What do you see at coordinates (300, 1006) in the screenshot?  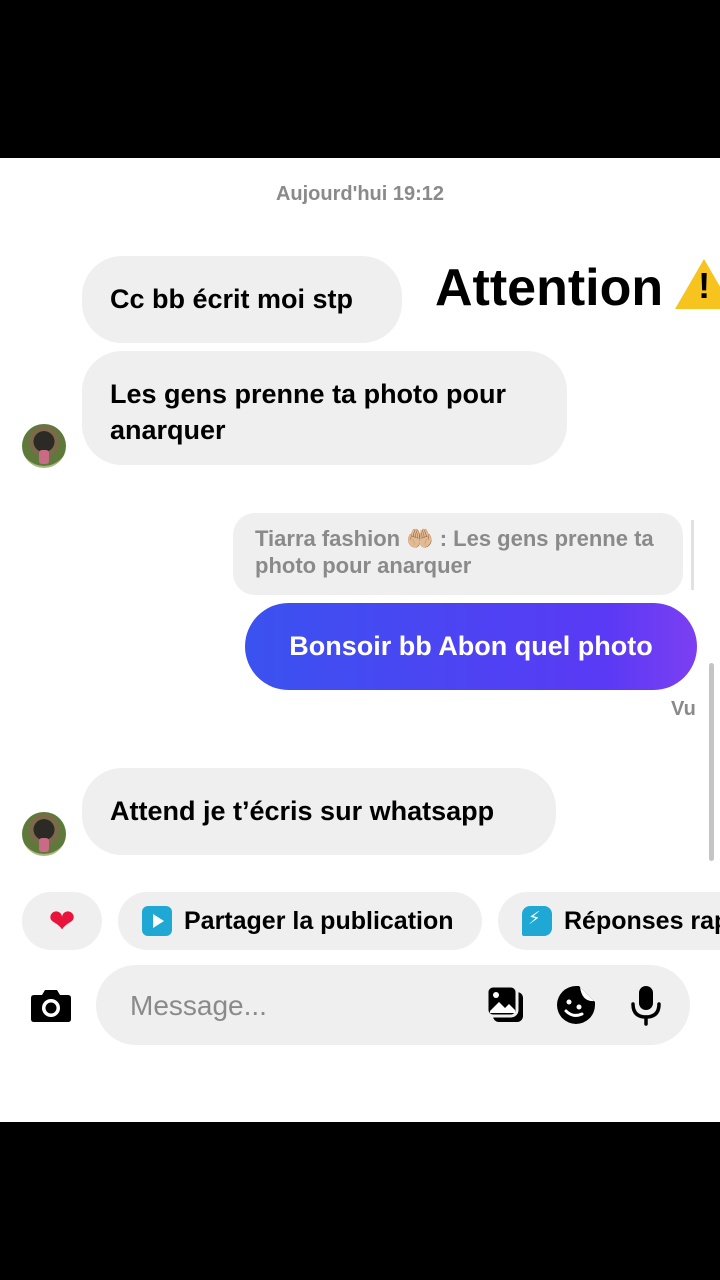 I see `message-input` at bounding box center [300, 1006].